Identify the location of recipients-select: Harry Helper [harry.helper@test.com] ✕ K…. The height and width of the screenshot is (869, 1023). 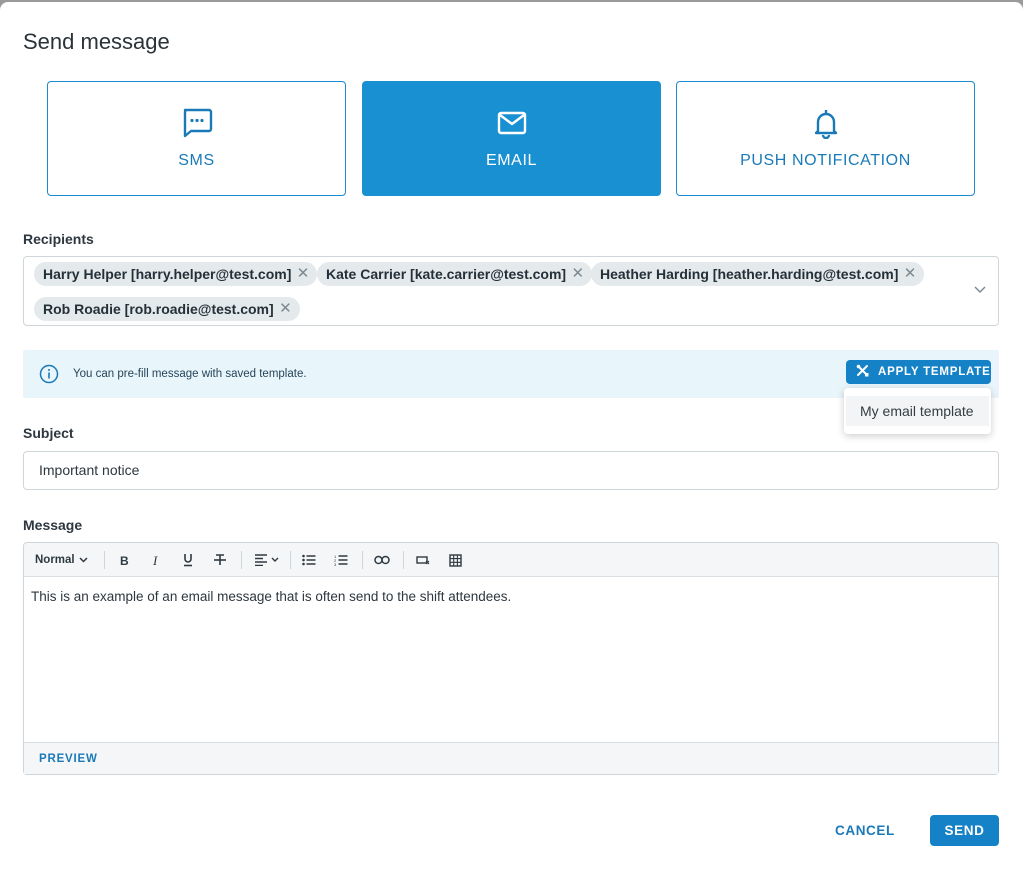
(511, 291).